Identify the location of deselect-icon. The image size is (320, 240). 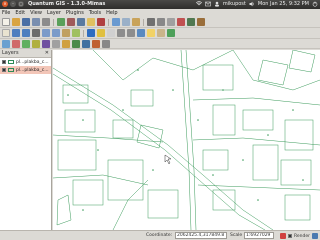
(111, 33).